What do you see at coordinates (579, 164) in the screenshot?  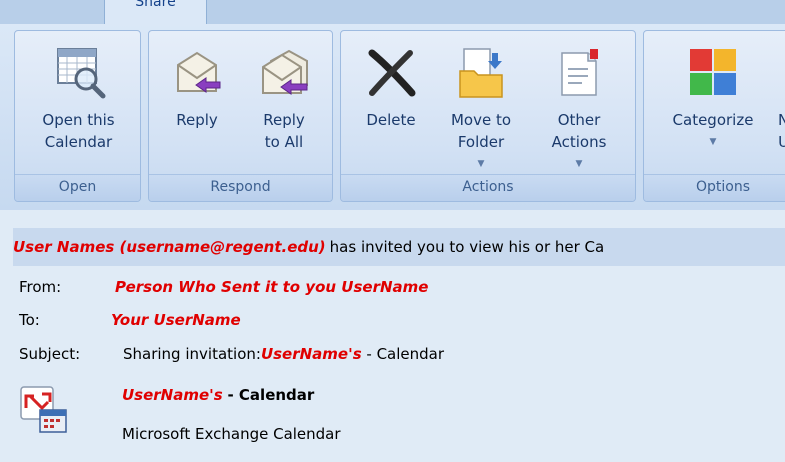 I see `other-actions-dropdown-icon: ▼` at bounding box center [579, 164].